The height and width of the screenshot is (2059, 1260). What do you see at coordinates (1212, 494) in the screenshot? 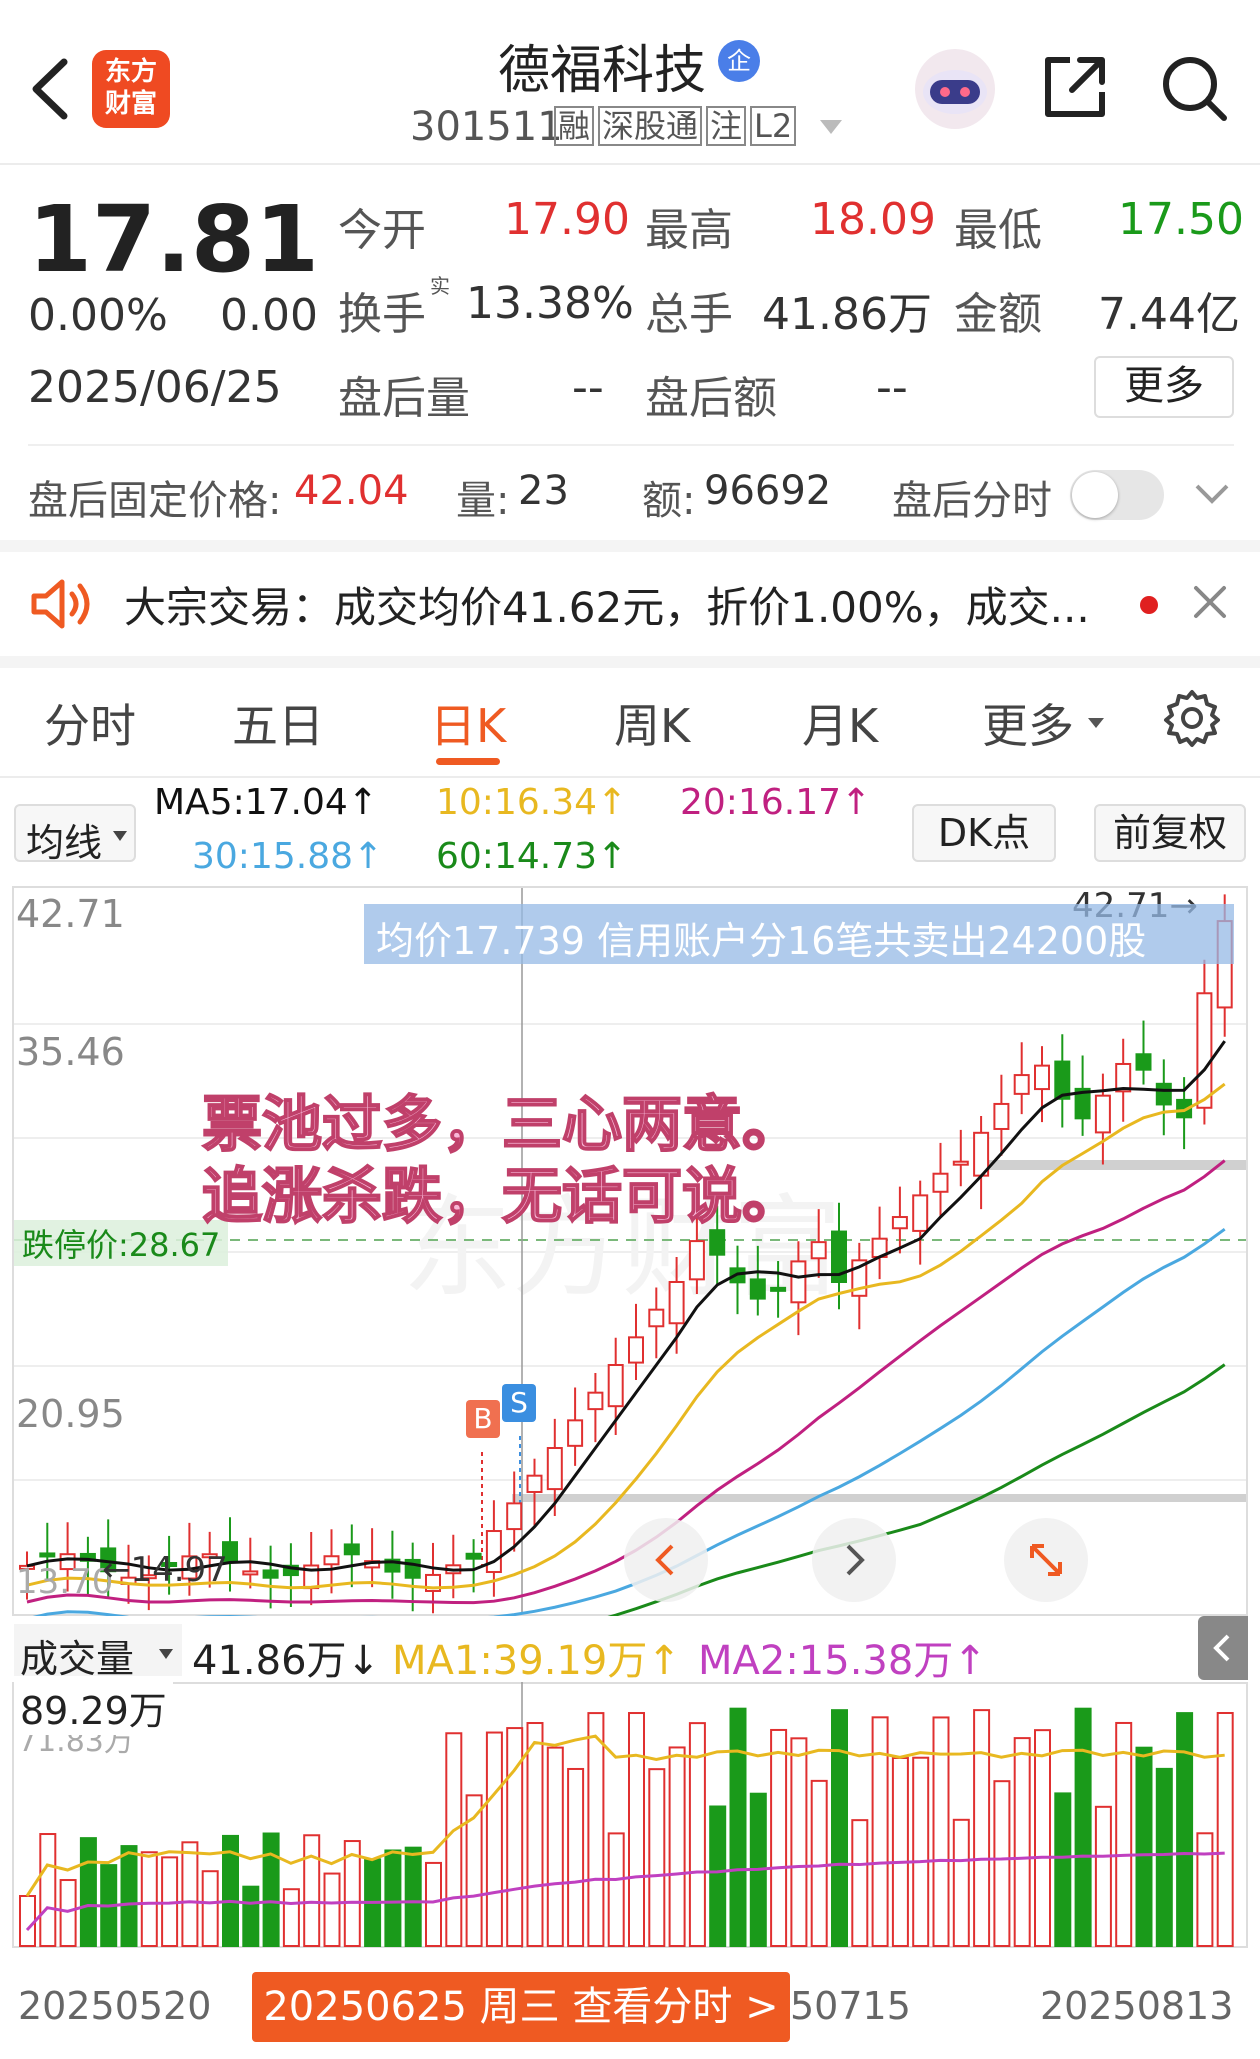
I see `chevron-down-icon` at bounding box center [1212, 494].